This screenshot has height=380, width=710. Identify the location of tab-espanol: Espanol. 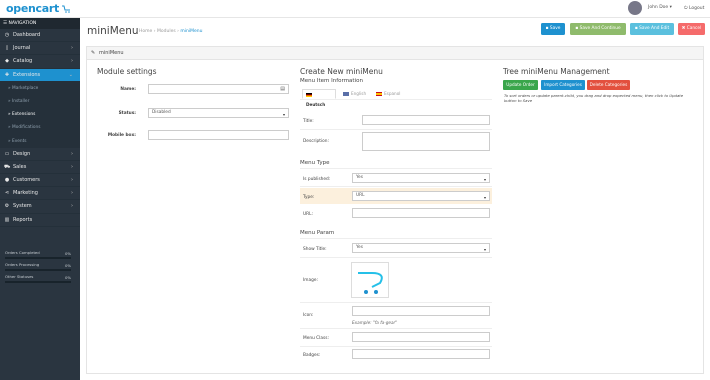
(388, 94).